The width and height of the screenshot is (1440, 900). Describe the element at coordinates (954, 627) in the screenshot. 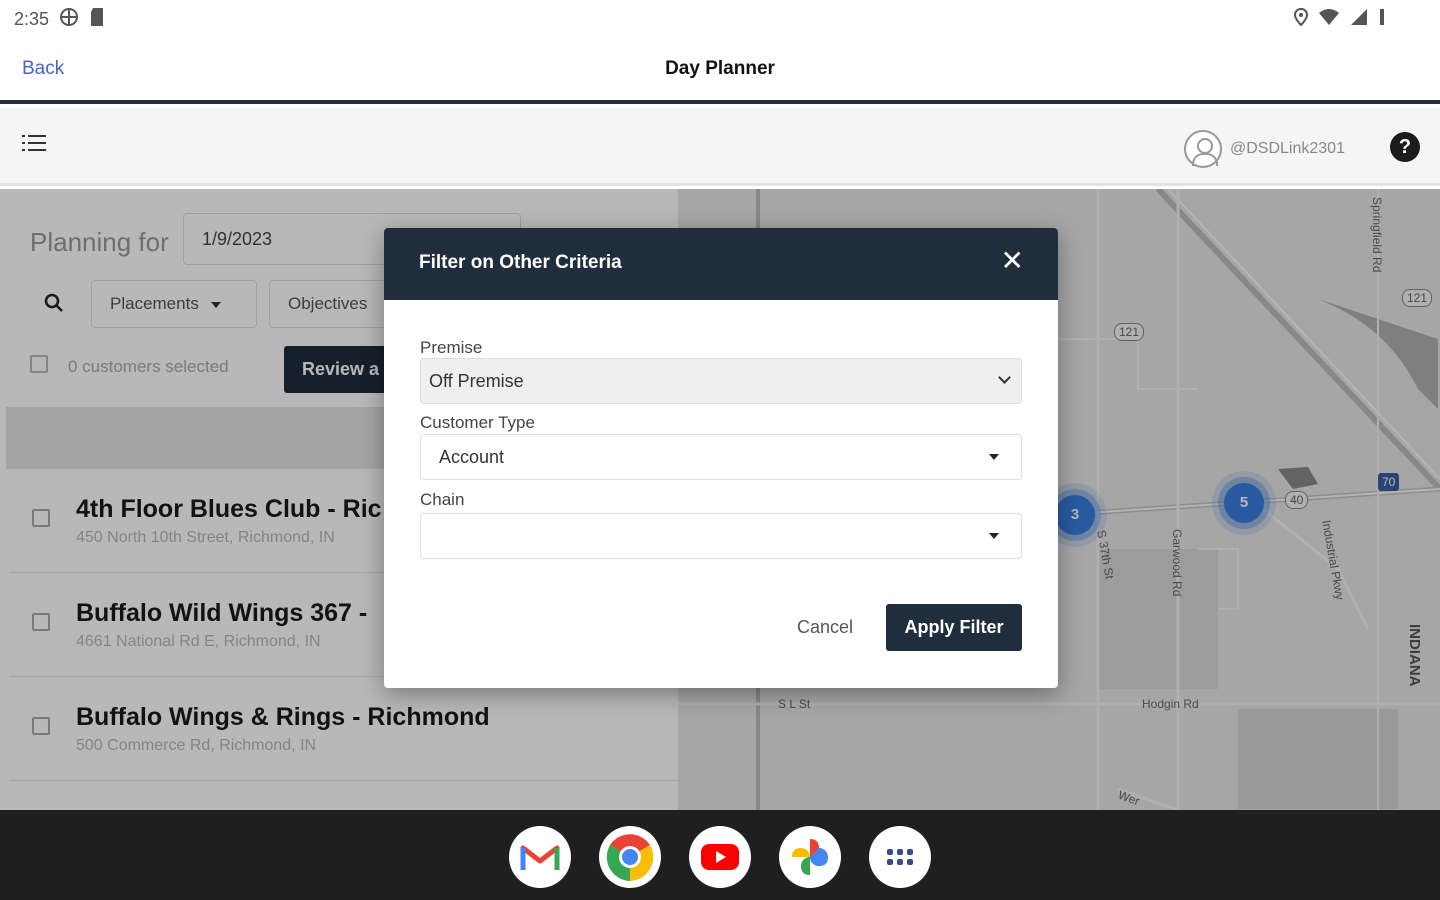

I see `apply-filter-button: Apply Filter` at that location.